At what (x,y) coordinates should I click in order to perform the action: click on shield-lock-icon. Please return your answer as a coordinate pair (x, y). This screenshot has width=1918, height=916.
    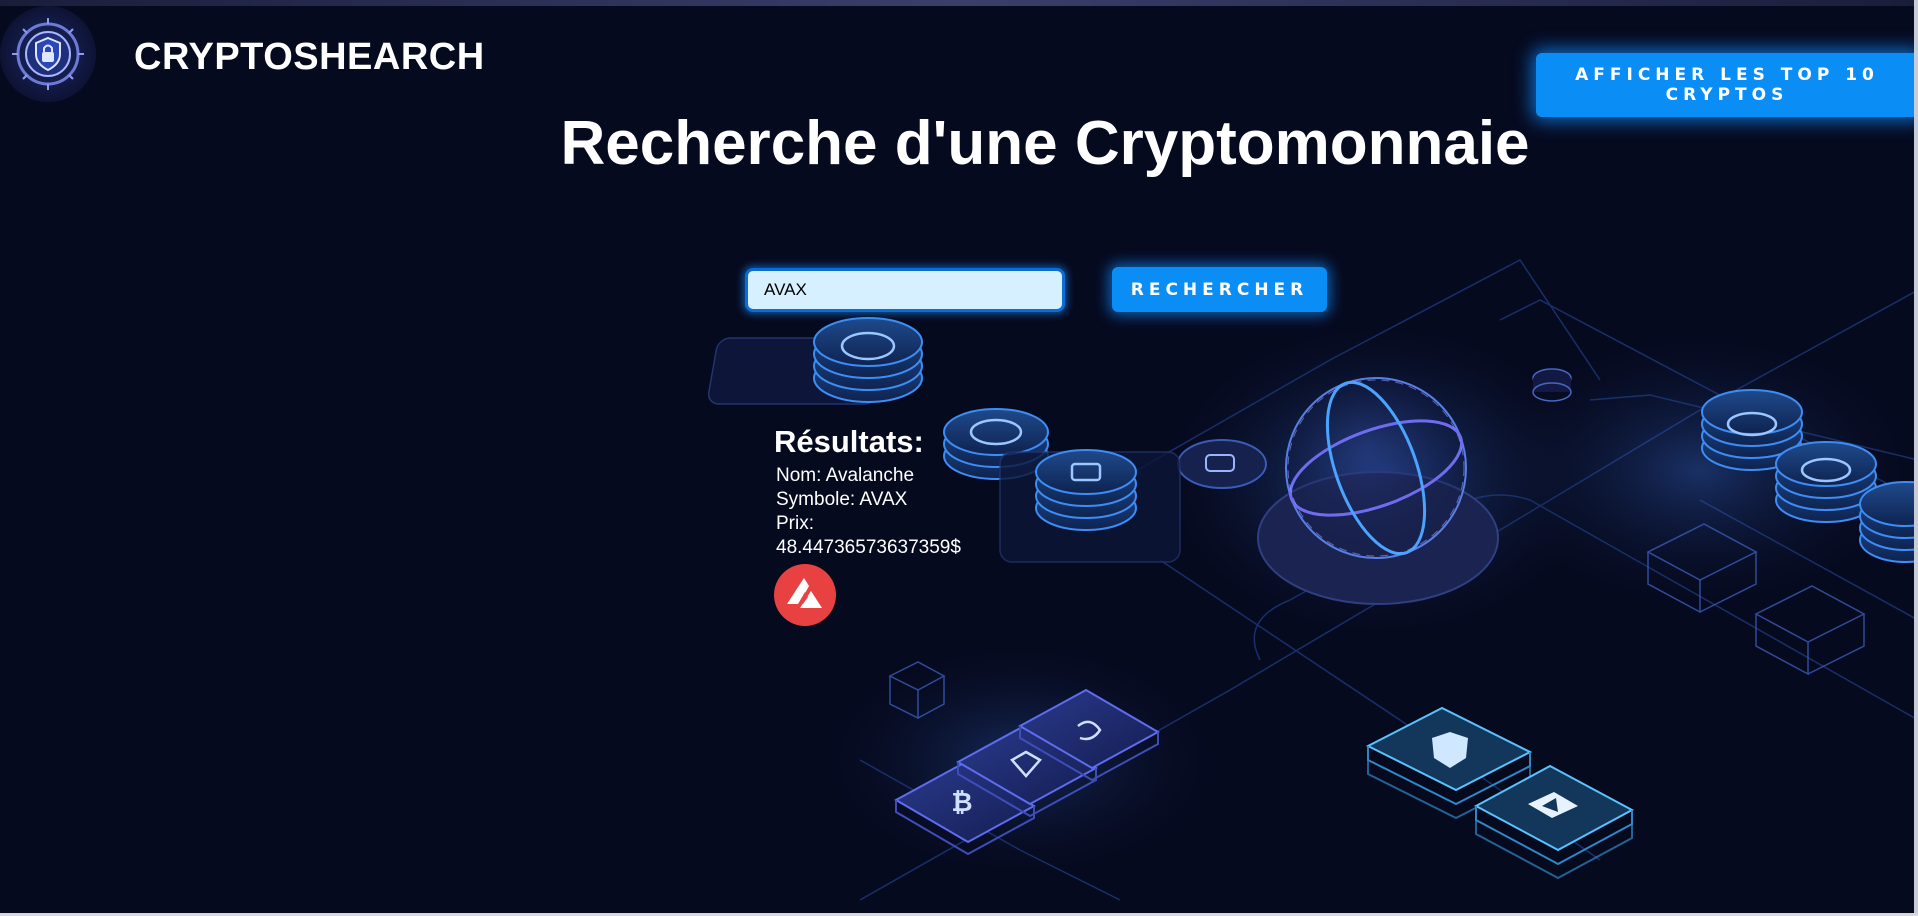
    Looking at the image, I should click on (48, 54).